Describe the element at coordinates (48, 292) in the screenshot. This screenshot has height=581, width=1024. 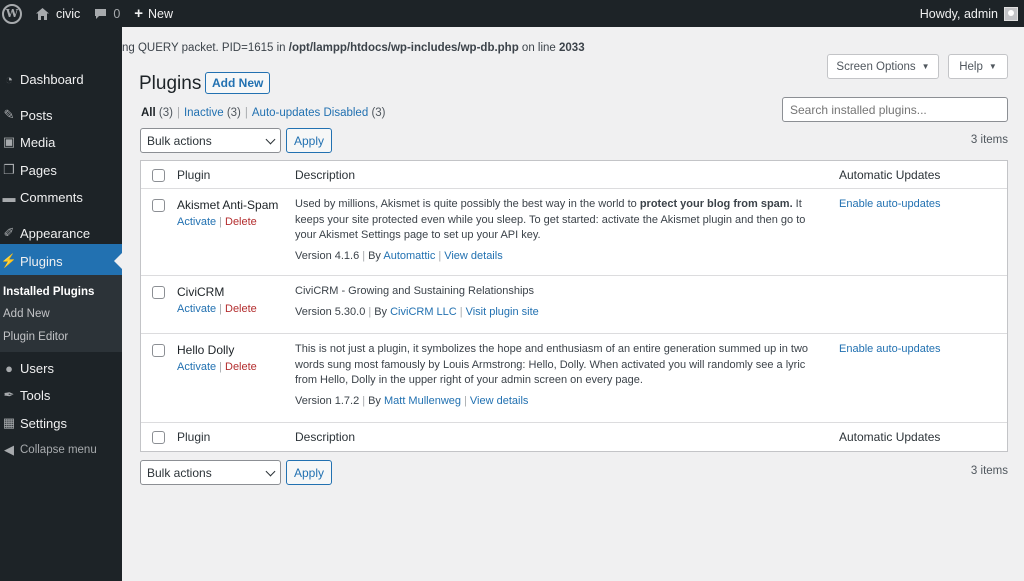
I see `submenu-installed-plugins: Installed Plugins` at that location.